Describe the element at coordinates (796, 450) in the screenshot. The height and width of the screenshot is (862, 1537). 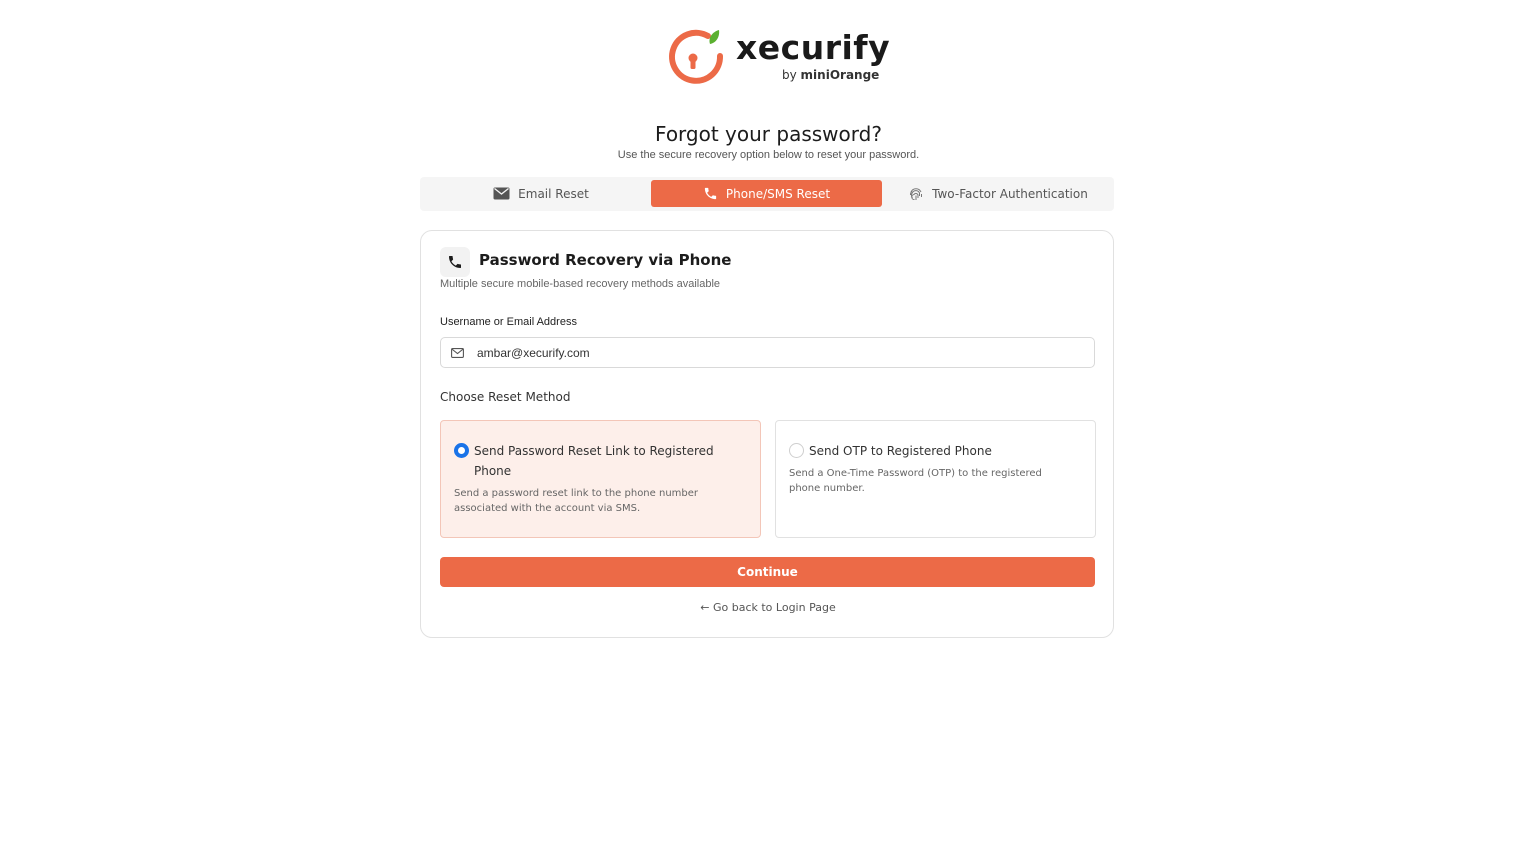
I see `option-send-otp-radio` at that location.